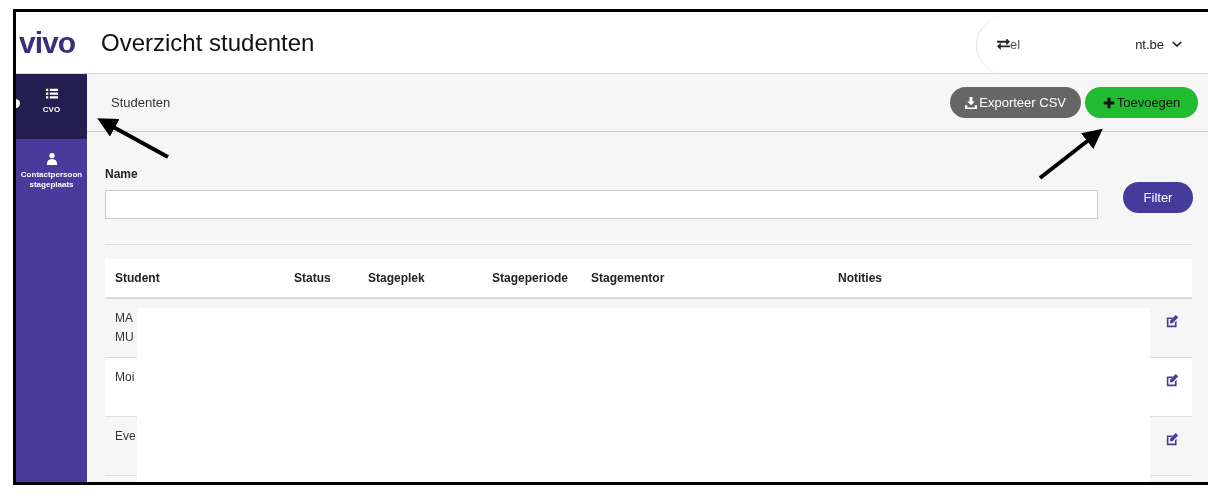 This screenshot has width=1211, height=498. I want to click on filter-button: Filter, so click(1158, 197).